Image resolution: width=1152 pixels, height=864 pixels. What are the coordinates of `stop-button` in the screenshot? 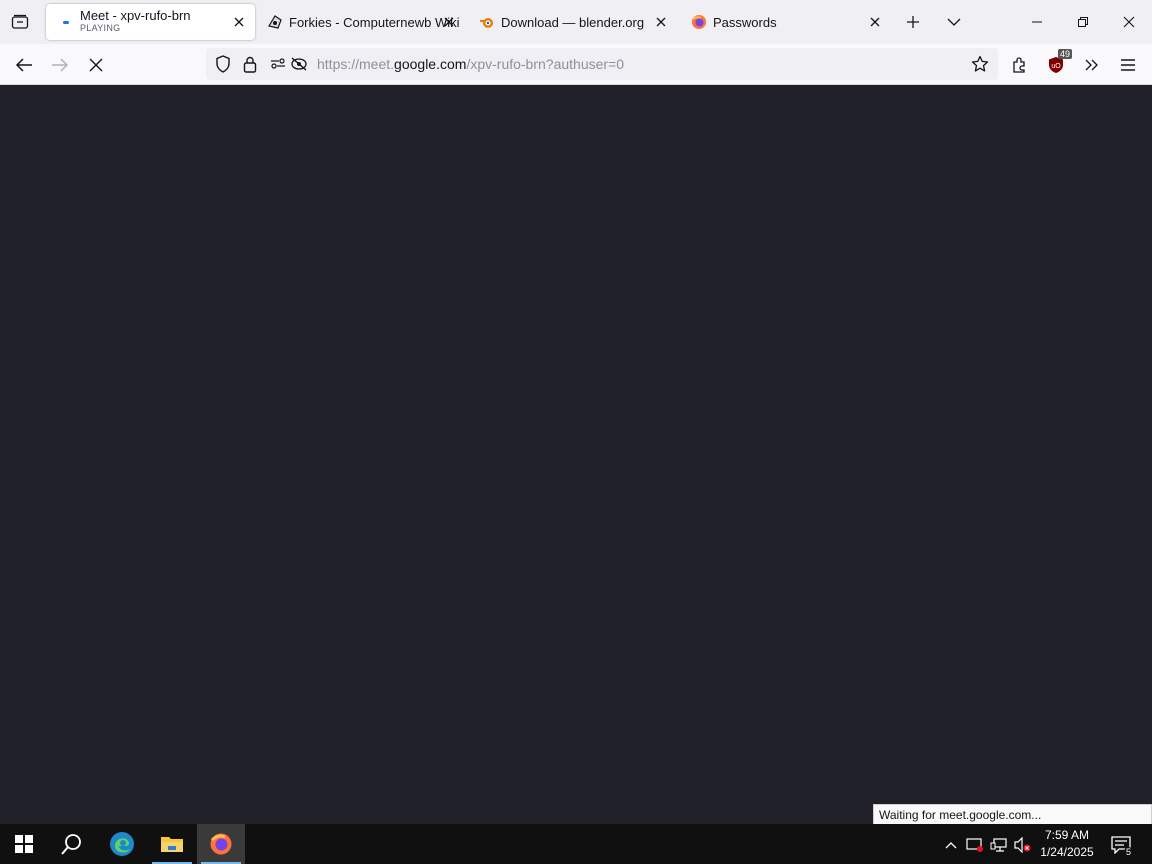 It's located at (96, 65).